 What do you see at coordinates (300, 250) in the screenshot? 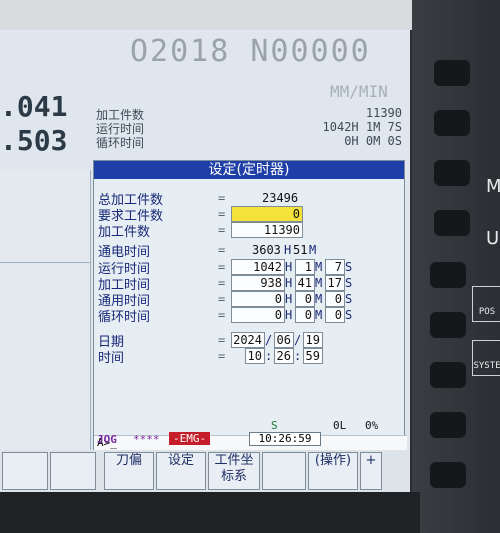
I see `power-on-minutes: 51` at bounding box center [300, 250].